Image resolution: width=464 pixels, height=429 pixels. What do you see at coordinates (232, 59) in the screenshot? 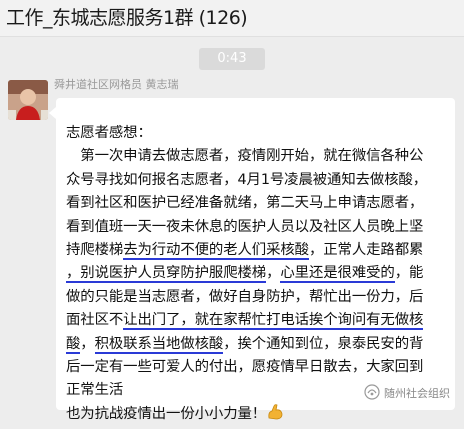
I see `message-timestamp: 0:43` at bounding box center [232, 59].